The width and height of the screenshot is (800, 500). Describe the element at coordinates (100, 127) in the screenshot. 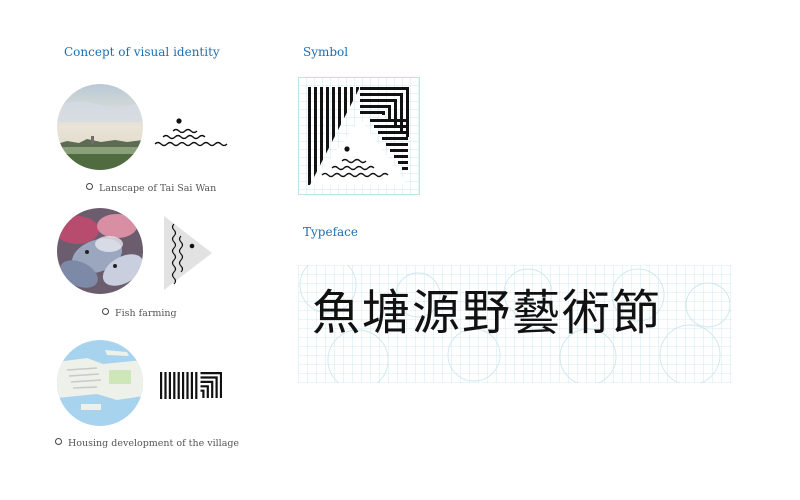

I see `landscape-photo` at that location.